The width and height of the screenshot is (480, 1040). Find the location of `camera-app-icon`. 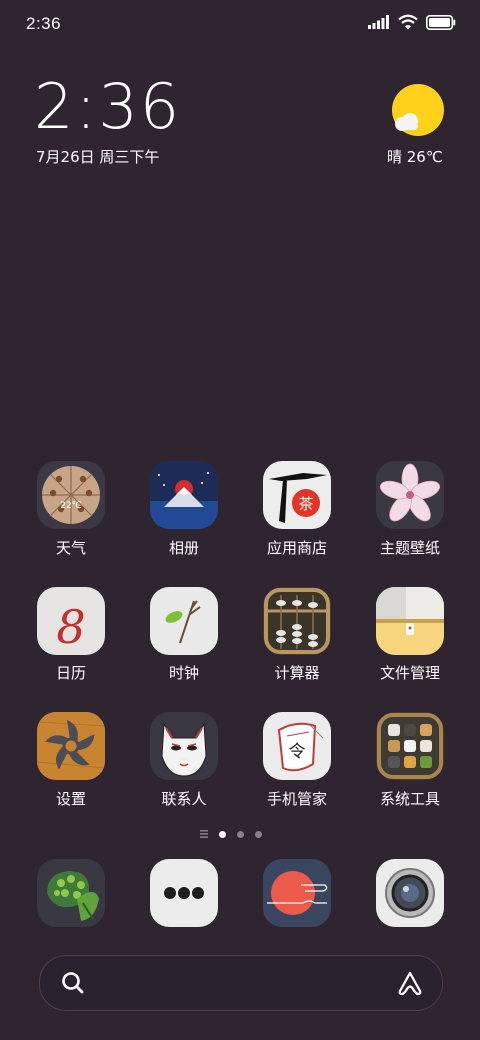

camera-app-icon is located at coordinates (410, 893).